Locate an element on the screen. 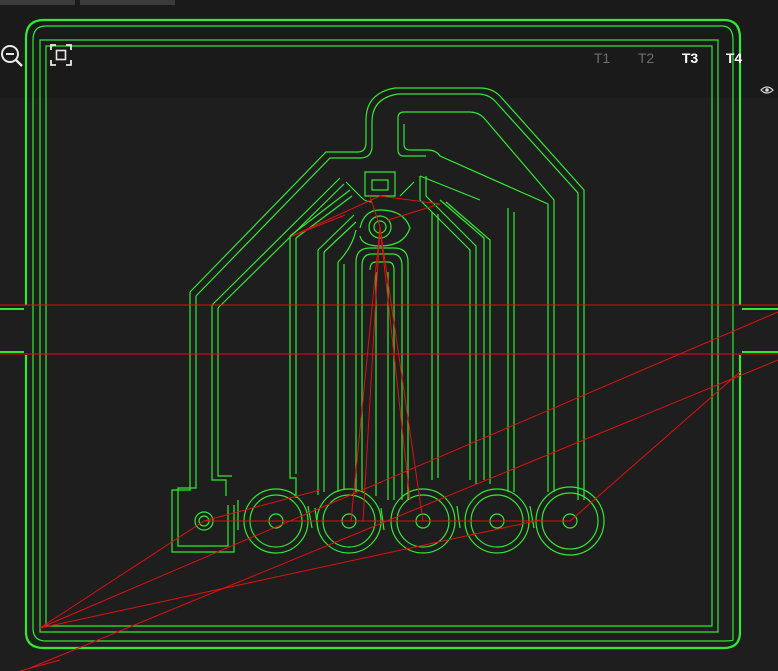 This screenshot has height=671, width=778. layer-tabs: T1 T2 T3 T4 is located at coordinates (668, 58).